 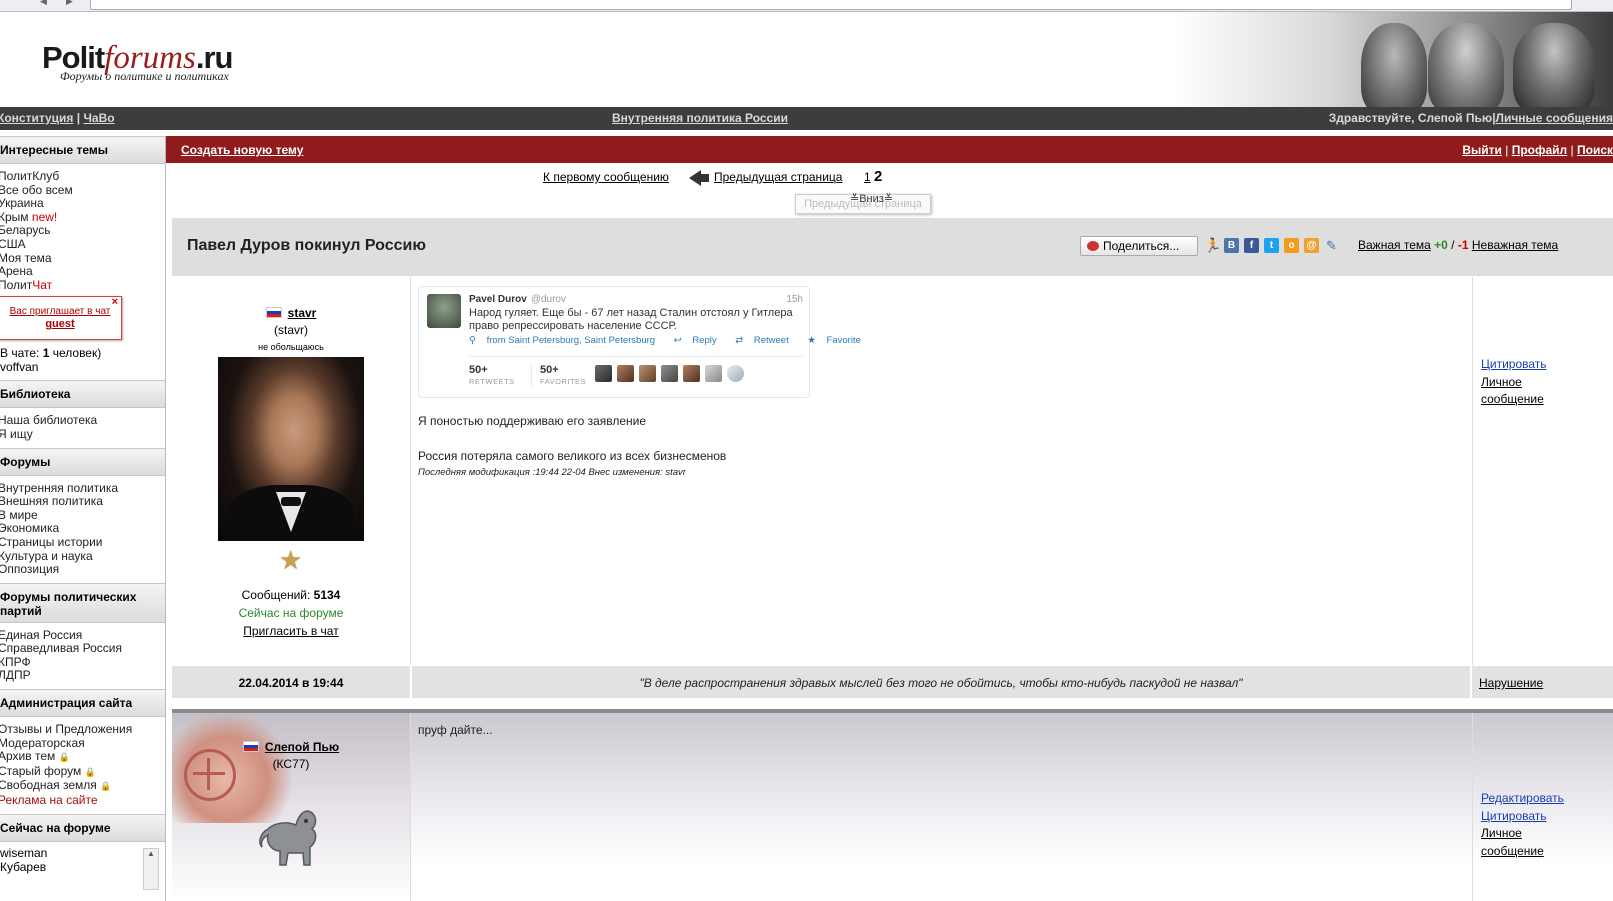 I want to click on sidebar-head-parties: Форумы политических партий, so click(x=82, y=602).